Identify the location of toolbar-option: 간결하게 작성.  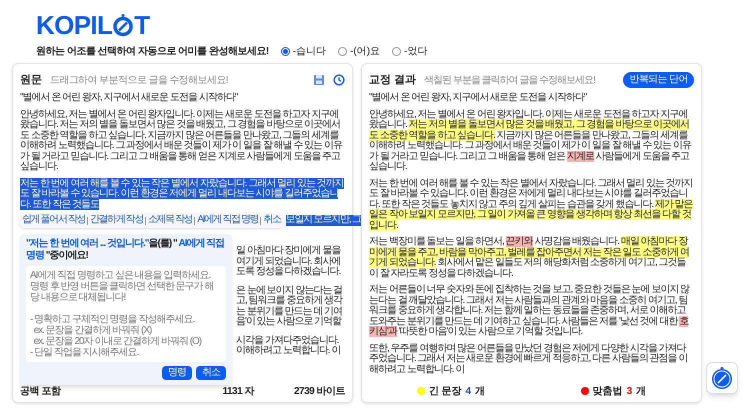
(116, 220).